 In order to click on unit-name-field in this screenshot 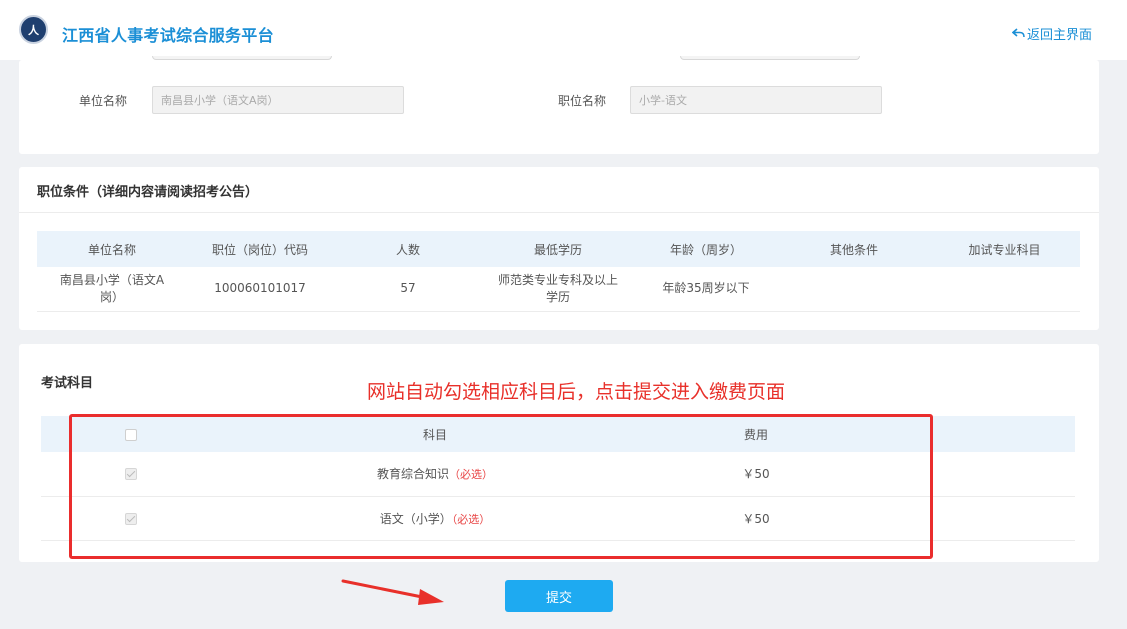, I will do `click(278, 100)`.